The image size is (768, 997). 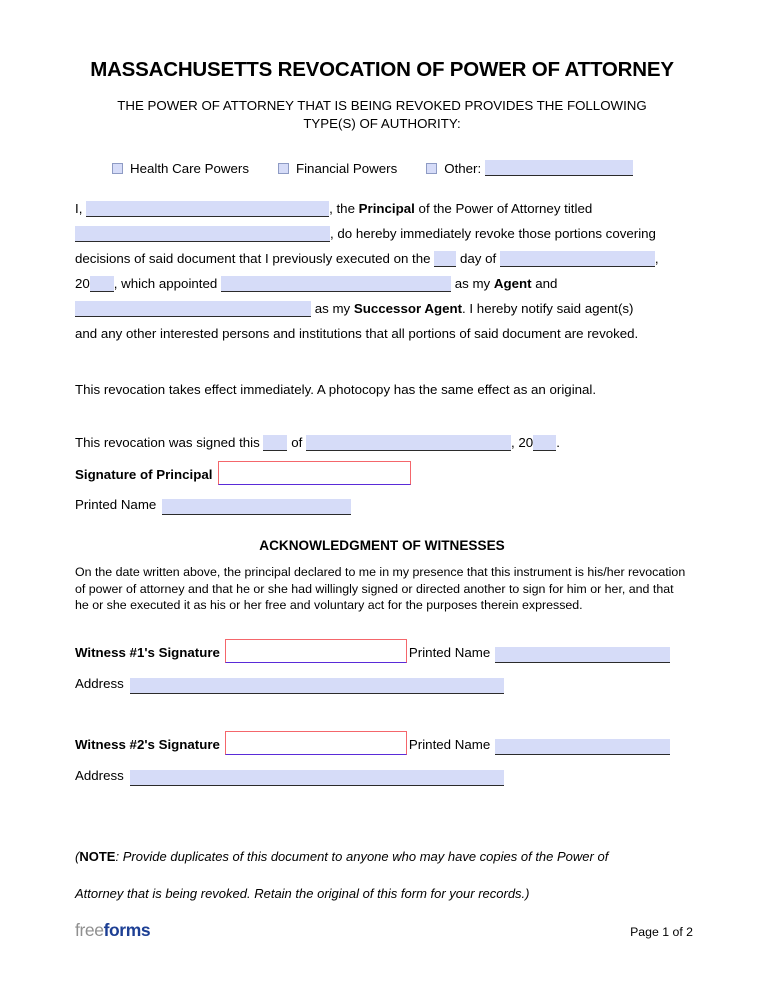 What do you see at coordinates (189, 168) in the screenshot?
I see `checkbox-label-health-care-powers: Health Care Powers` at bounding box center [189, 168].